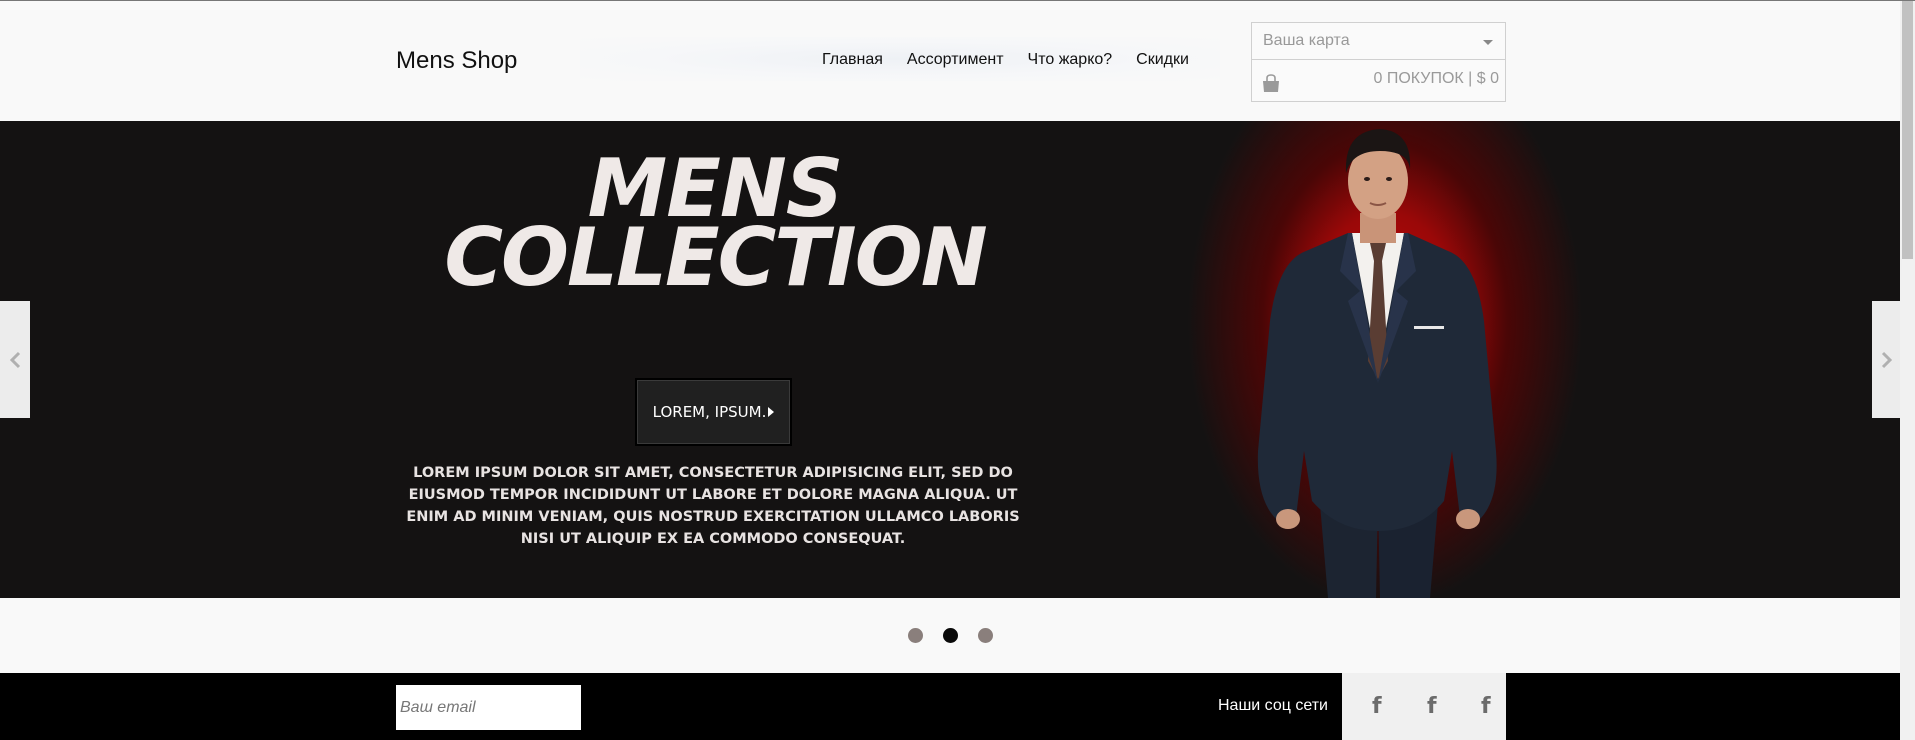  What do you see at coordinates (771, 412) in the screenshot?
I see `play-arrow-icon` at bounding box center [771, 412].